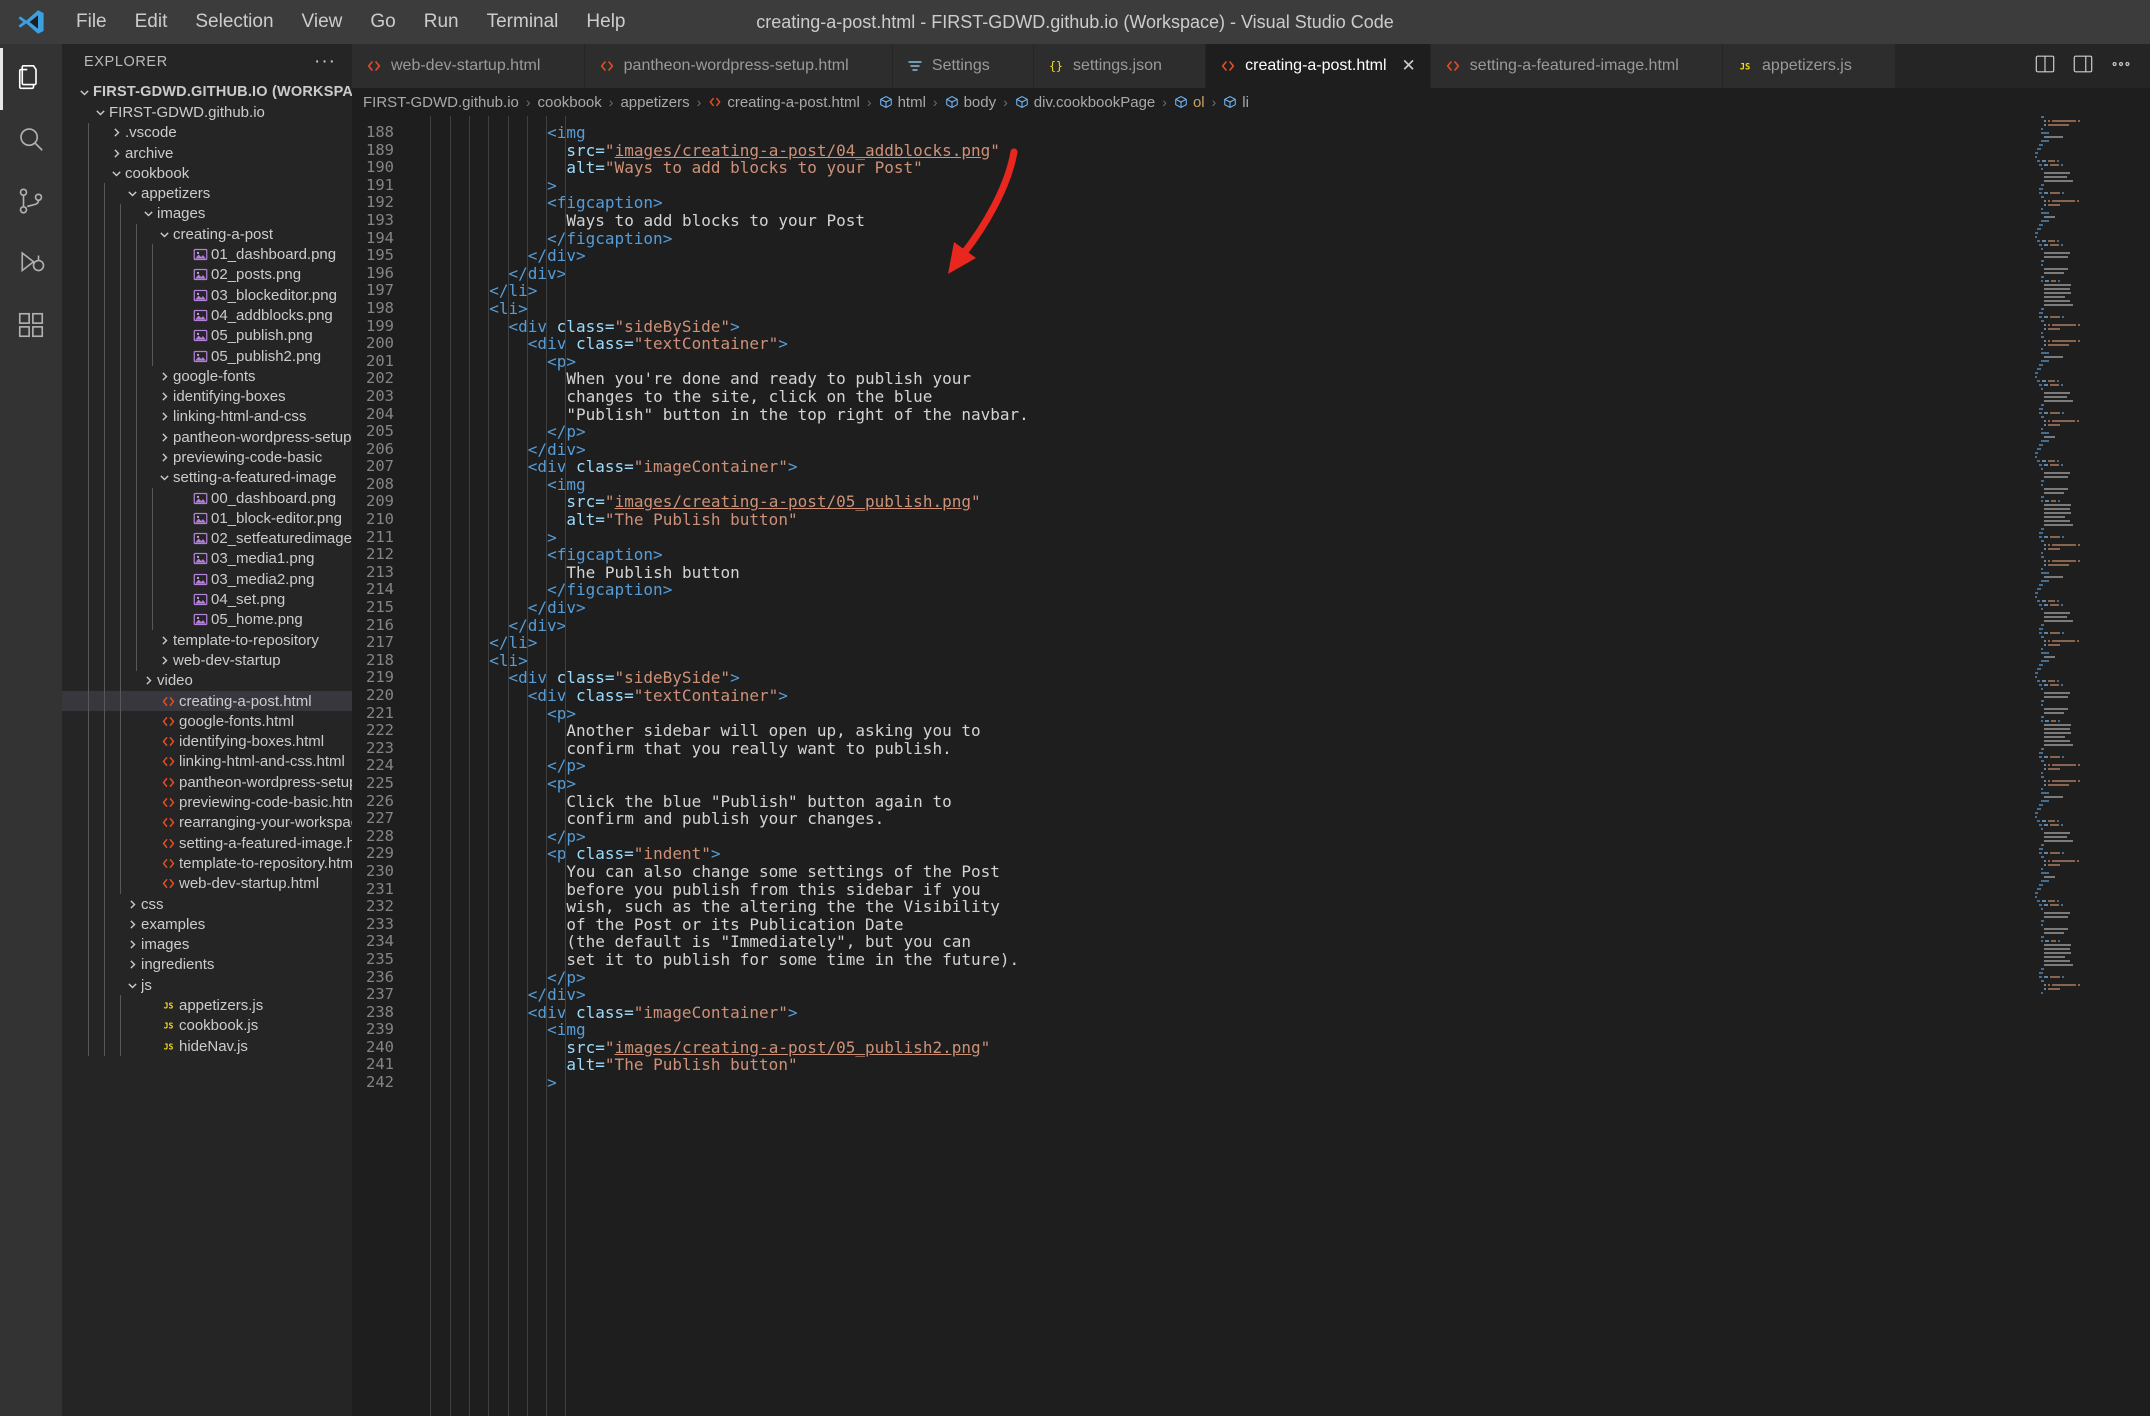 The image size is (2150, 1416). I want to click on tree-file-row: 05_publish.png, so click(207, 335).